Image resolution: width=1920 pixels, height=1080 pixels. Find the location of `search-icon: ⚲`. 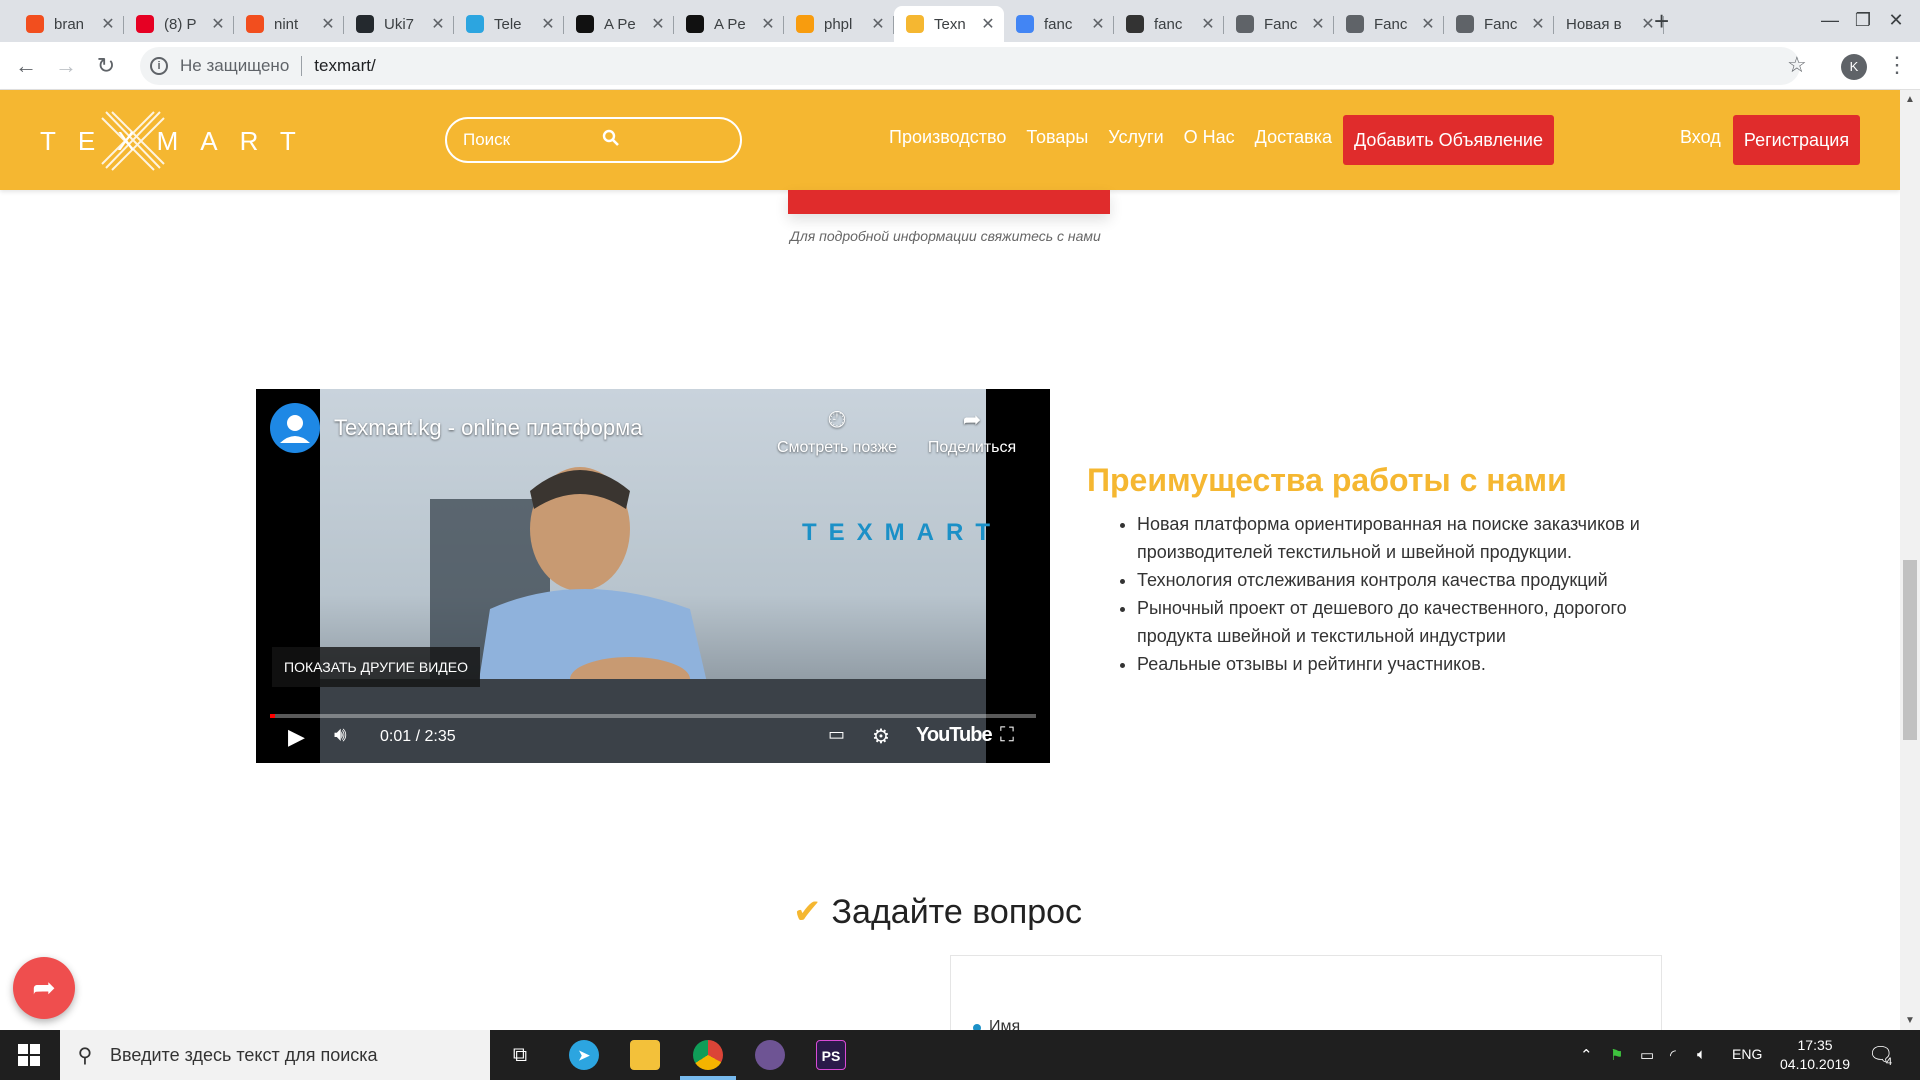

search-icon: ⚲ is located at coordinates (85, 1055).